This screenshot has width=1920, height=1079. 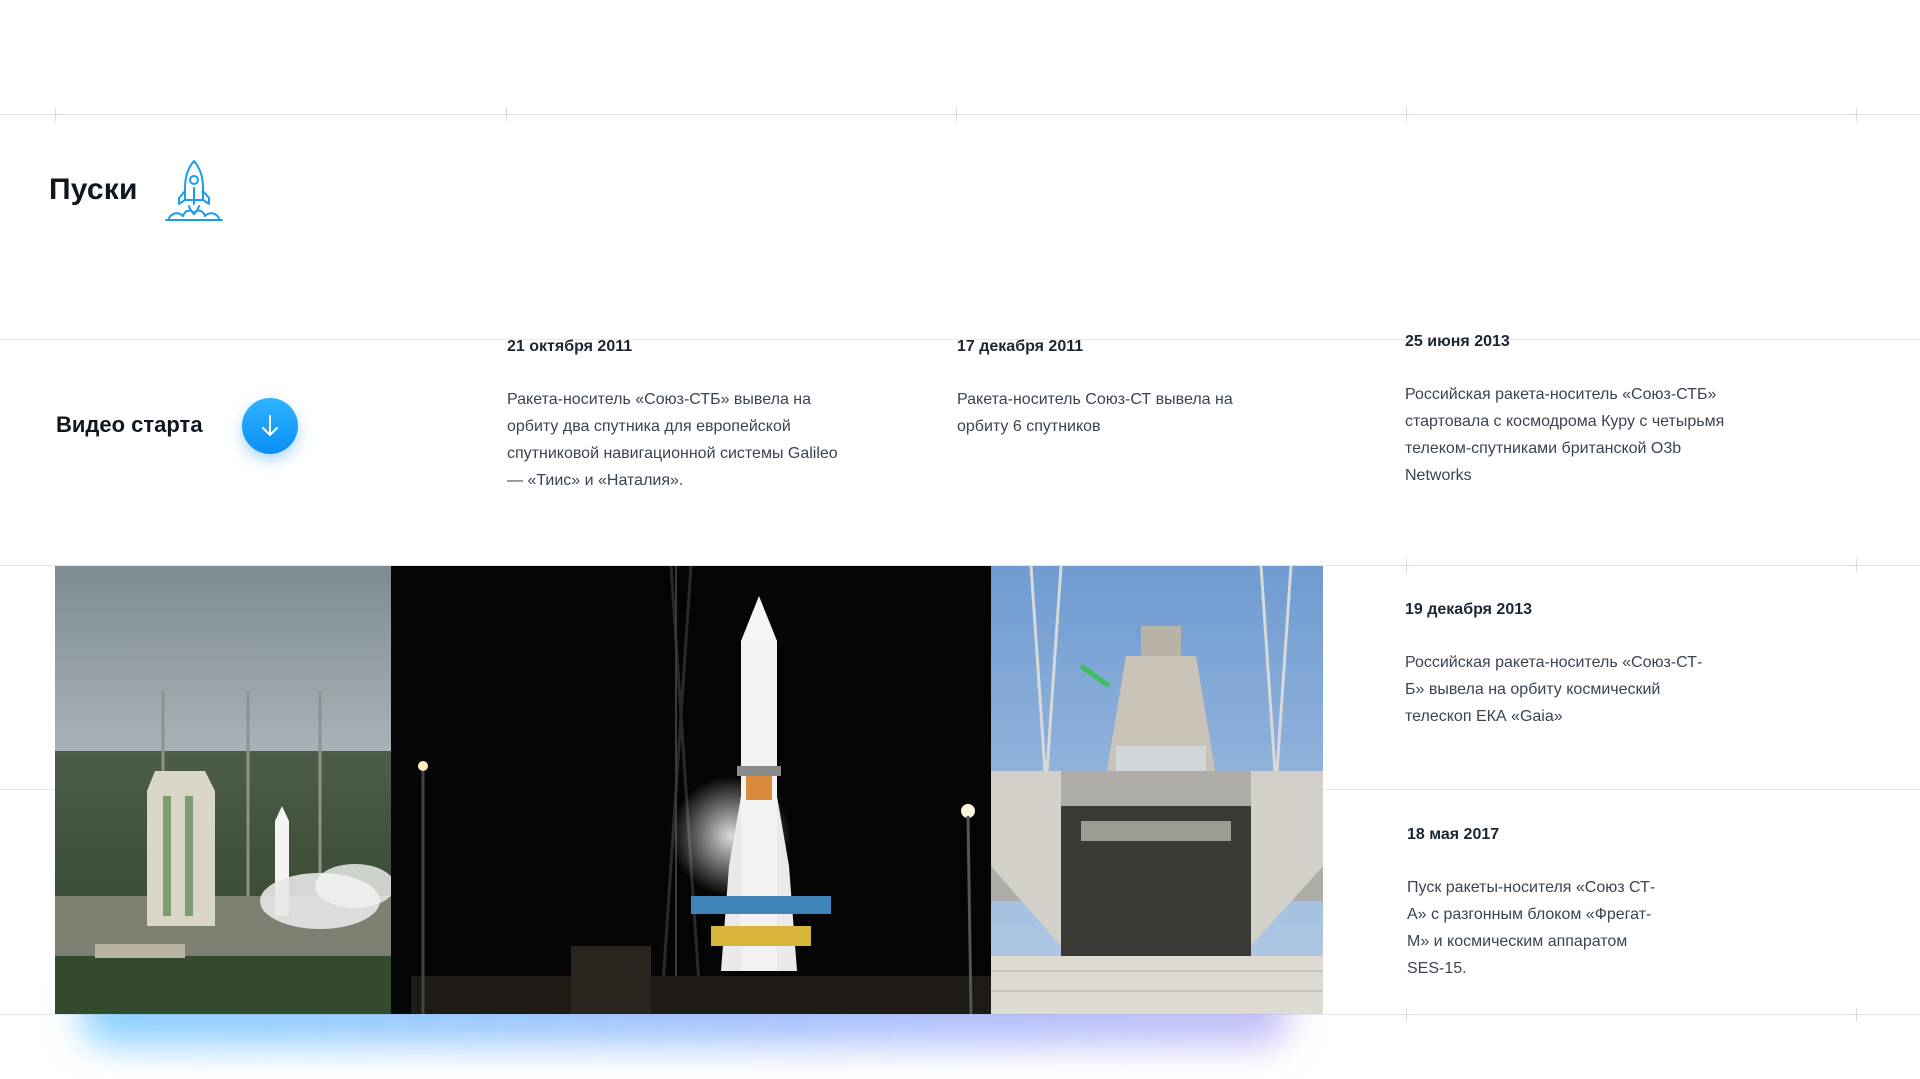 What do you see at coordinates (129, 424) in the screenshot?
I see `video-start-label: Видео старта` at bounding box center [129, 424].